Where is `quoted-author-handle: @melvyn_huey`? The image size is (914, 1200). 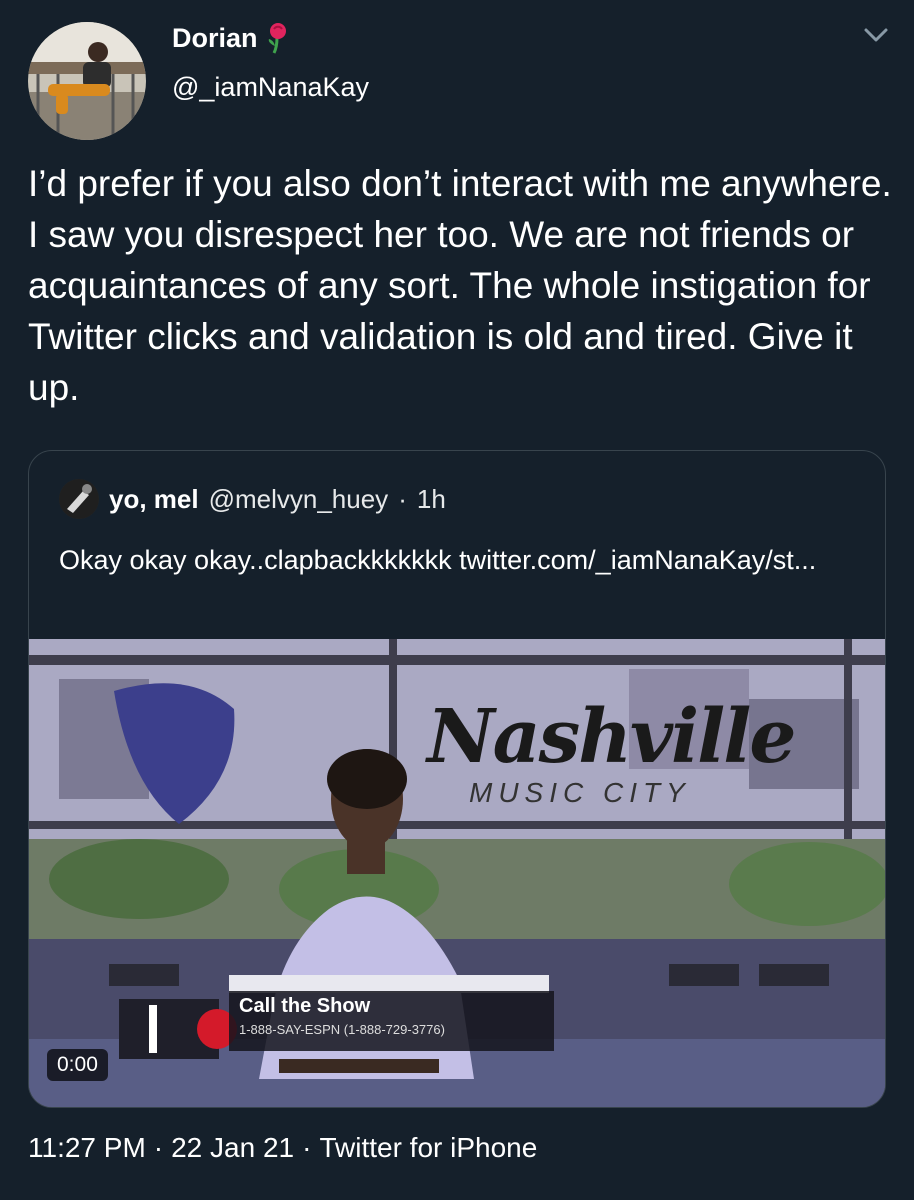 quoted-author-handle: @melvyn_huey is located at coordinates (299, 499).